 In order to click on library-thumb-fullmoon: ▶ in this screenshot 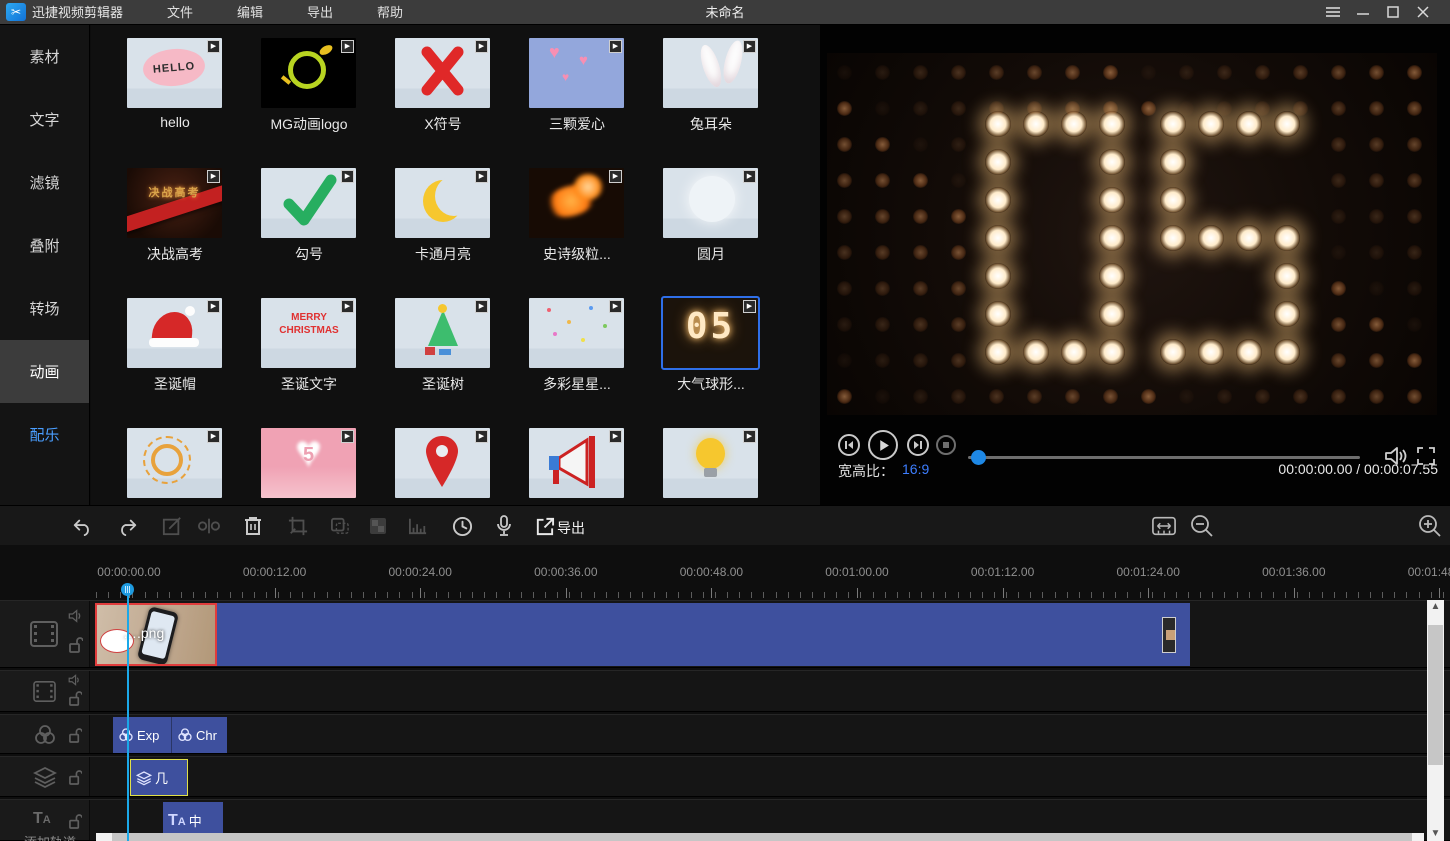, I will do `click(710, 203)`.